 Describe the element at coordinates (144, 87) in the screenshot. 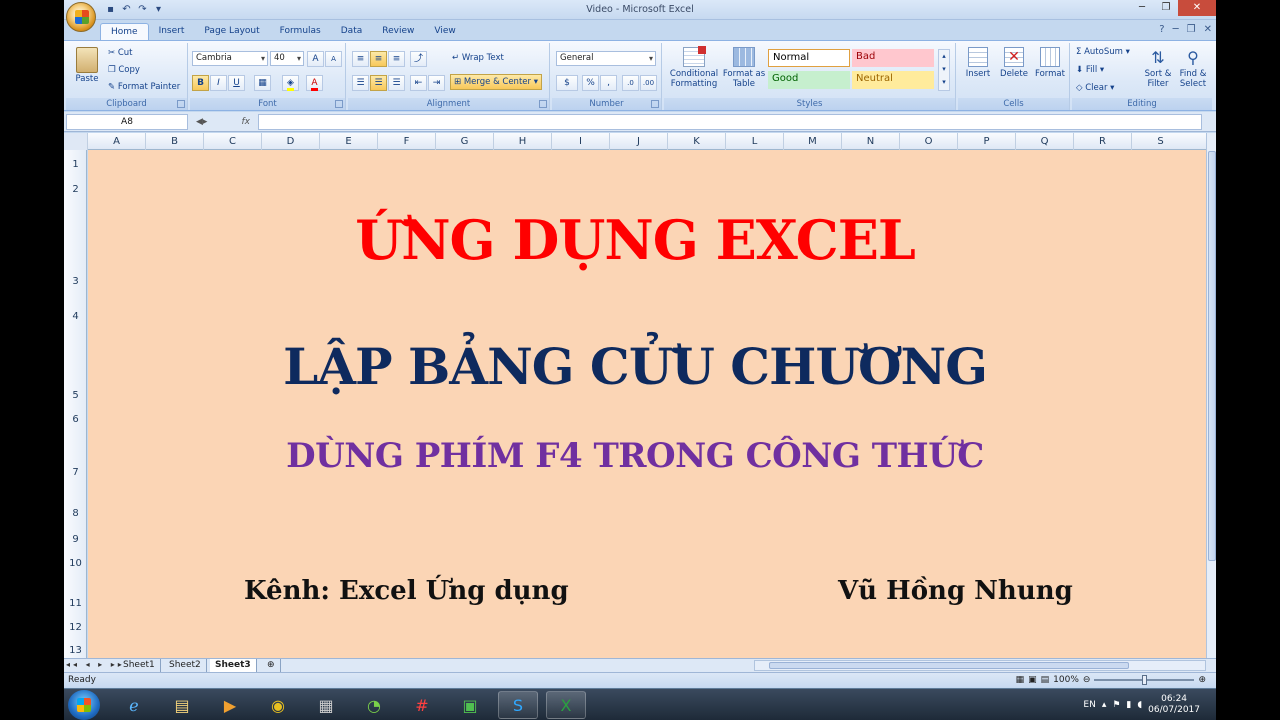

I see `format-painter-button: ✎ Format Painter` at that location.